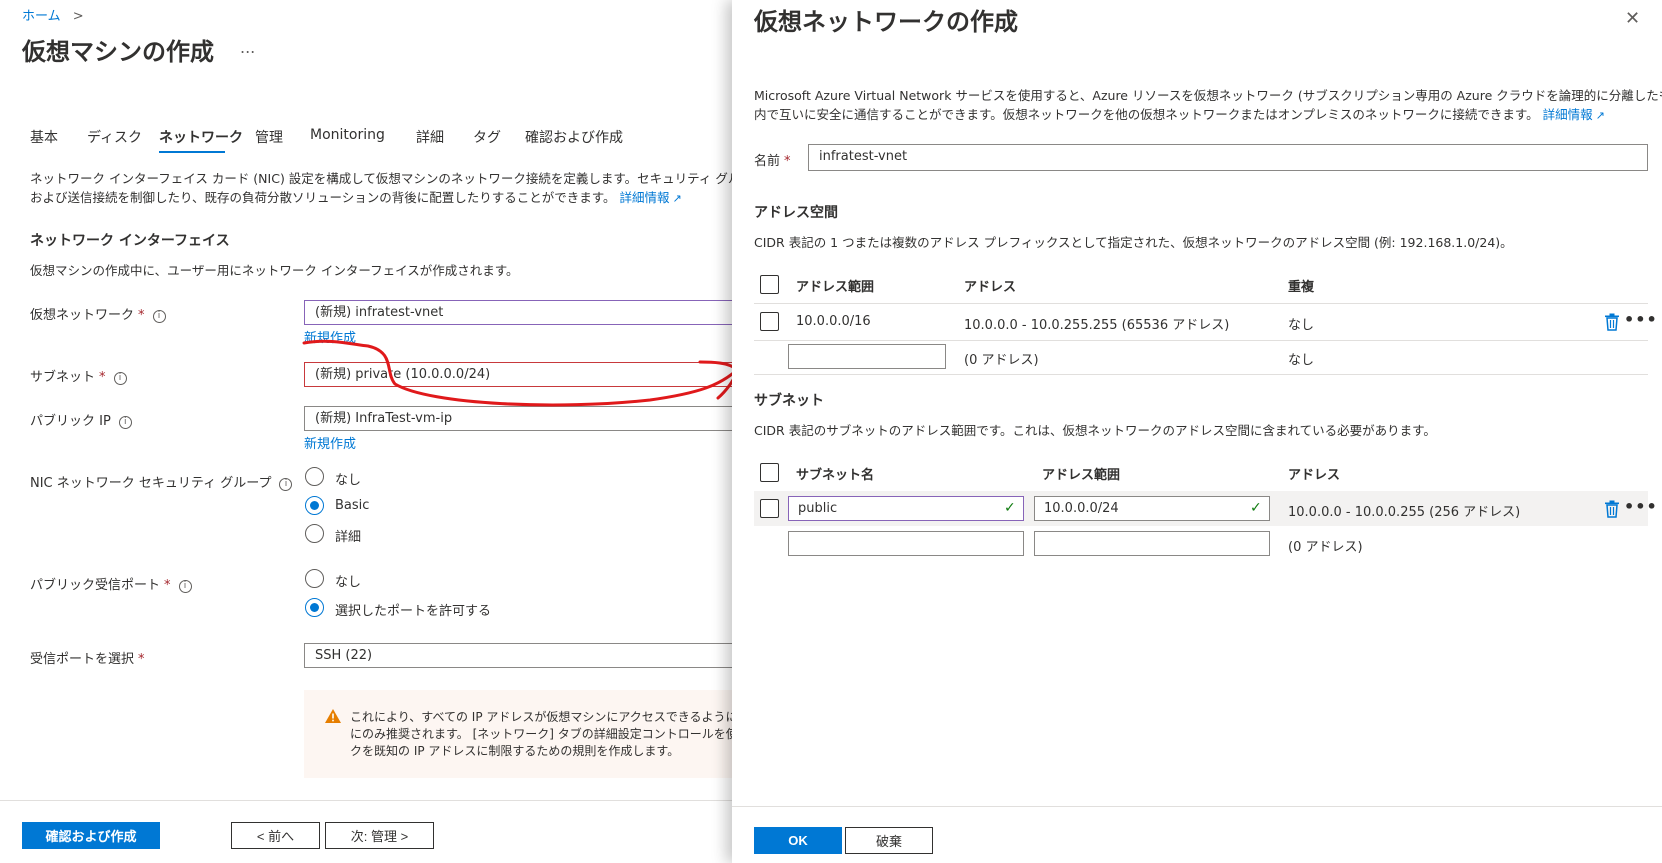 The width and height of the screenshot is (1662, 863). What do you see at coordinates (835, 475) in the screenshot?
I see `subnet-name-header: サブネット名` at bounding box center [835, 475].